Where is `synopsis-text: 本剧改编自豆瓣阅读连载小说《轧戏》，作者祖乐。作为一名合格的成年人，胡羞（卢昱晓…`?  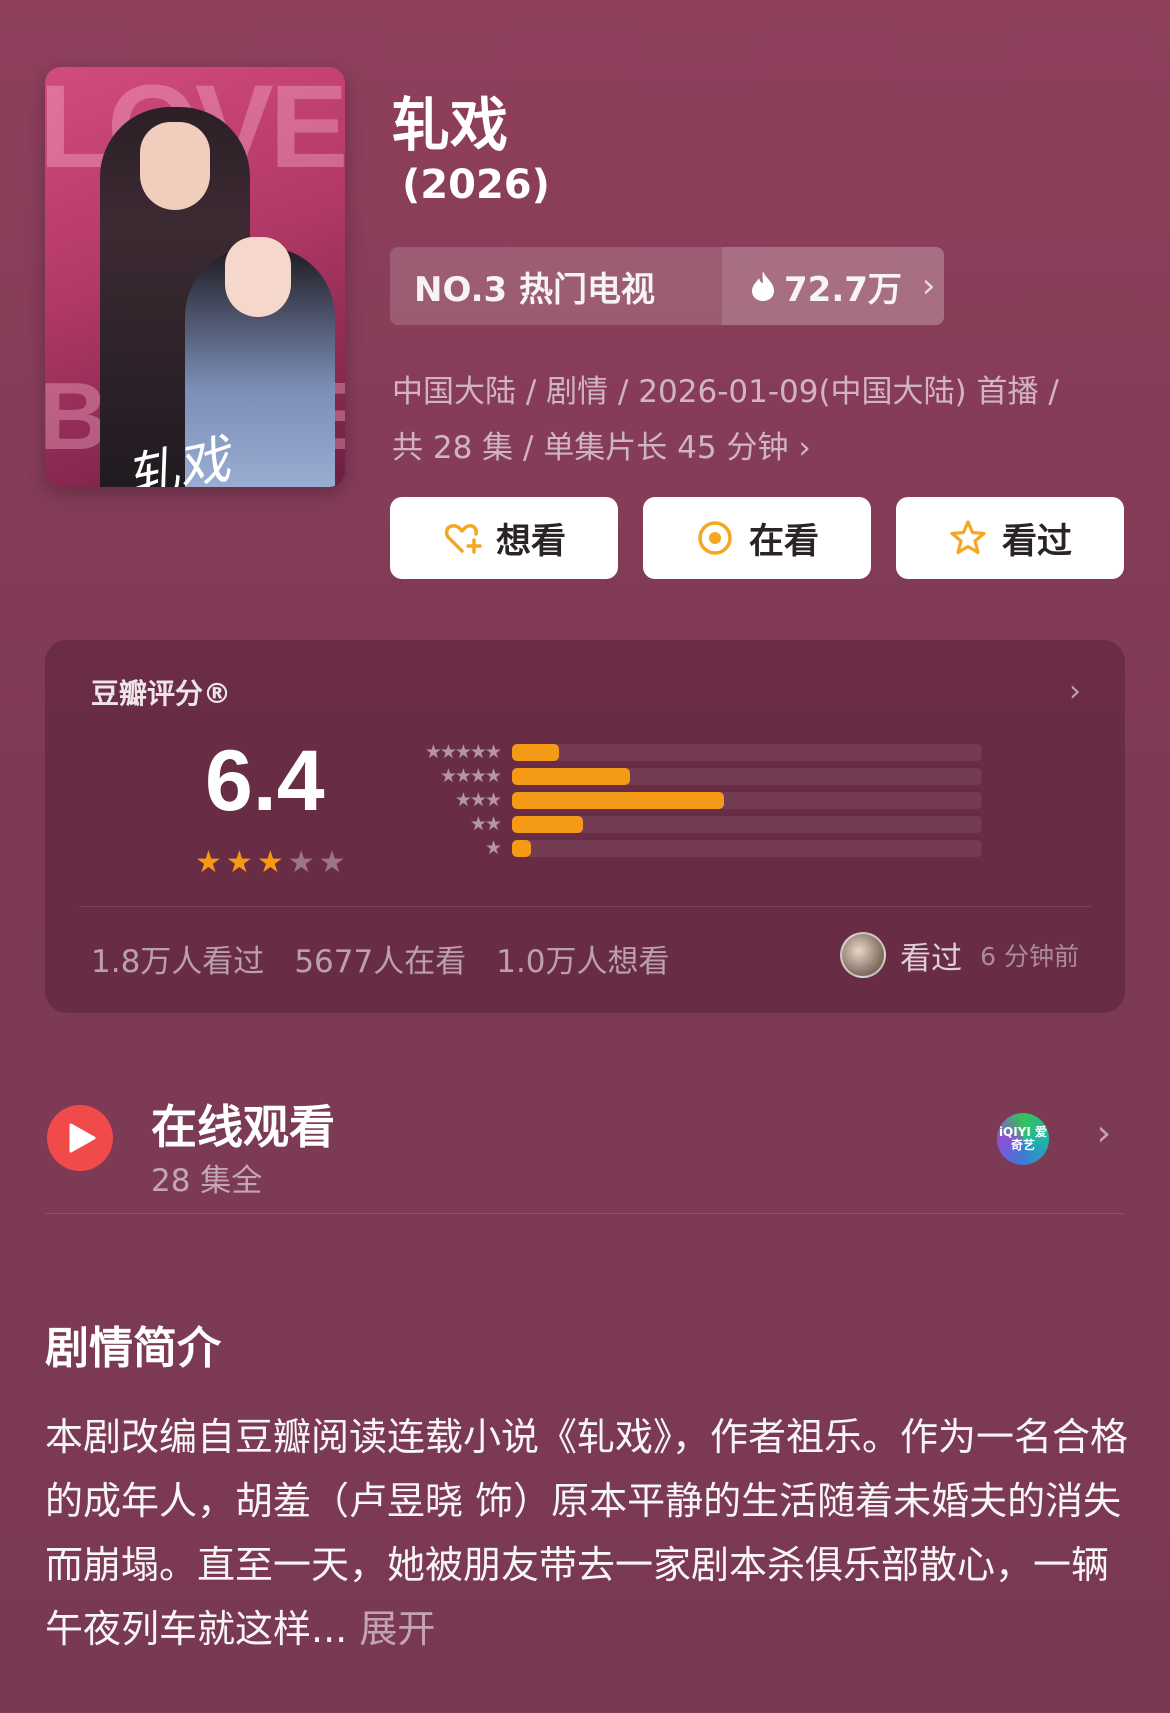
synopsis-text: 本剧改编自豆瓣阅读连载小说《轧戏》，作者祖乐。作为一名合格的成年人，胡羞（卢昱晓… is located at coordinates (587, 1533).